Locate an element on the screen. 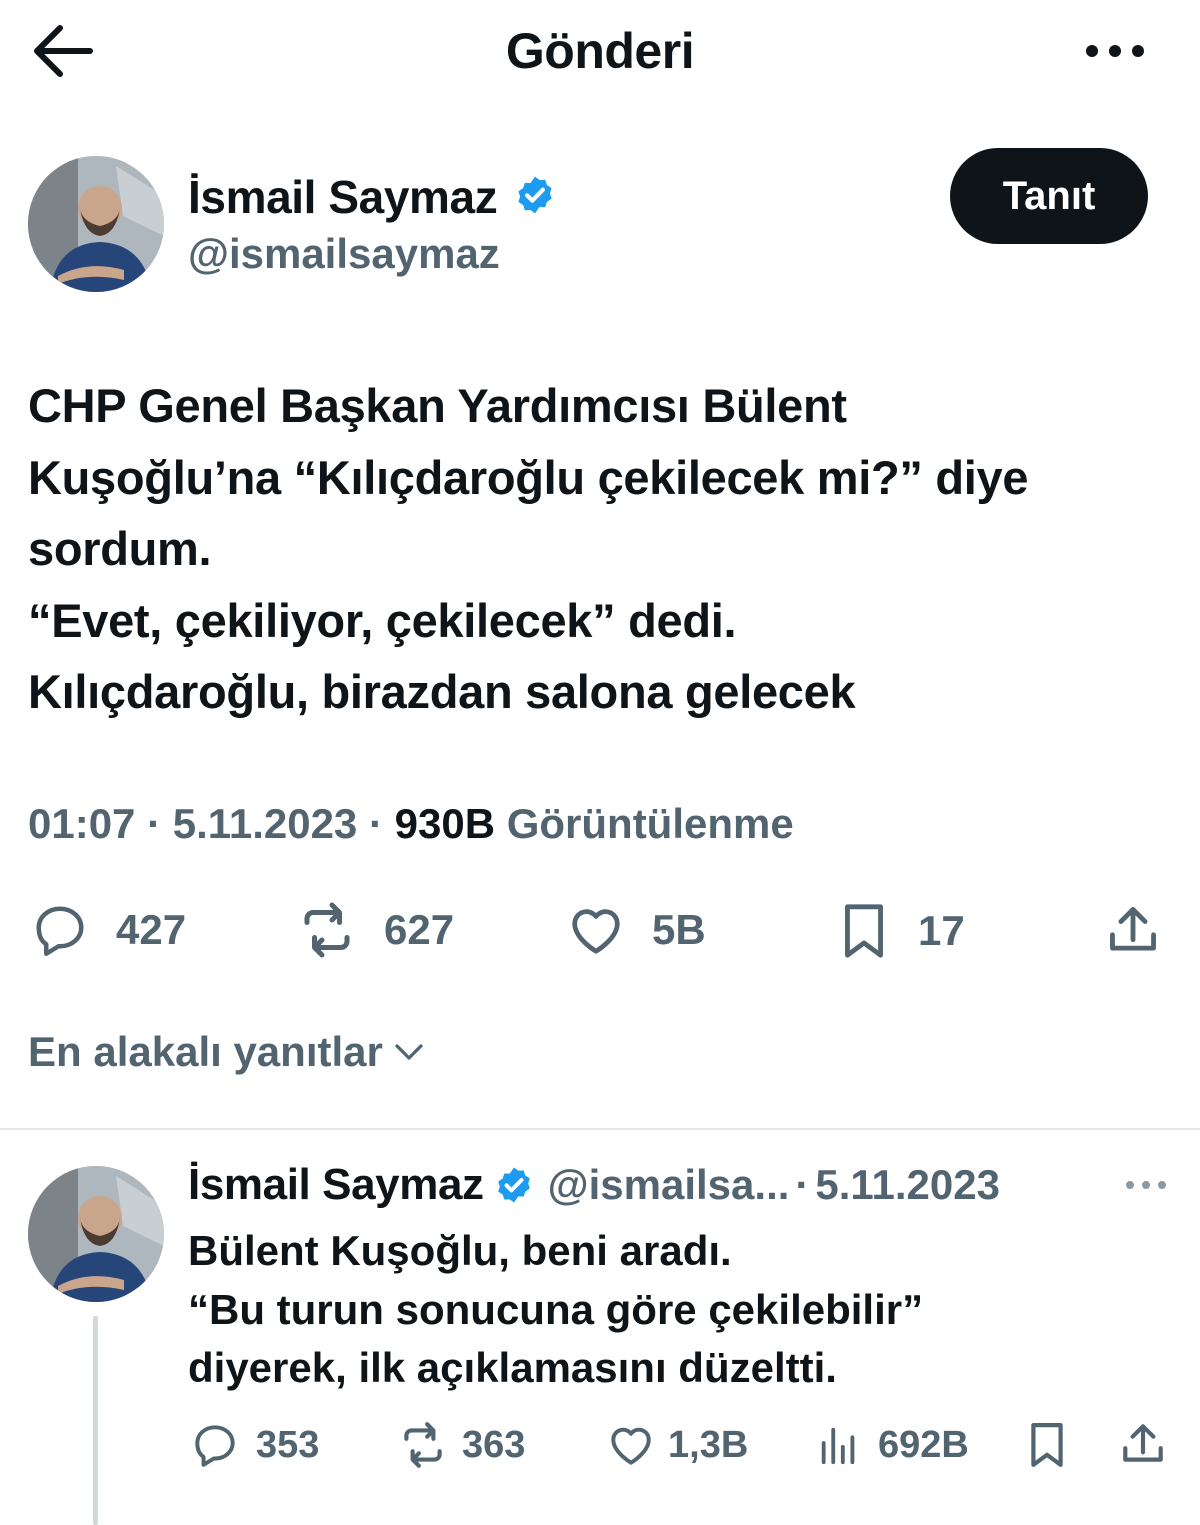 This screenshot has height=1525, width=1200. reply-date: 5.11.2023 is located at coordinates (907, 1185).